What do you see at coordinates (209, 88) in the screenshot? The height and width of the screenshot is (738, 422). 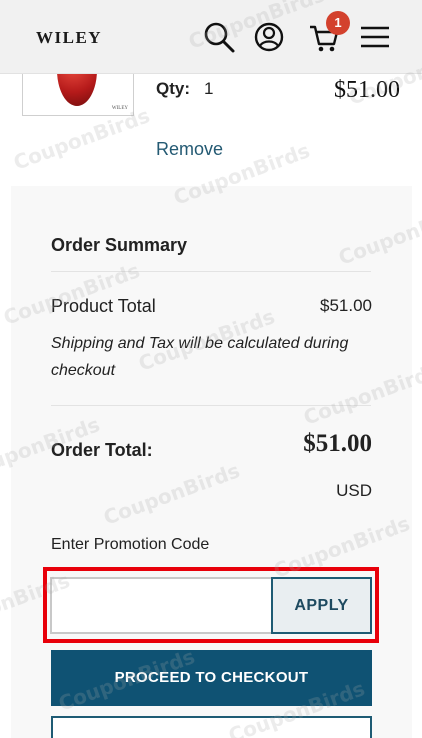 I see `qty-value: 1` at bounding box center [209, 88].